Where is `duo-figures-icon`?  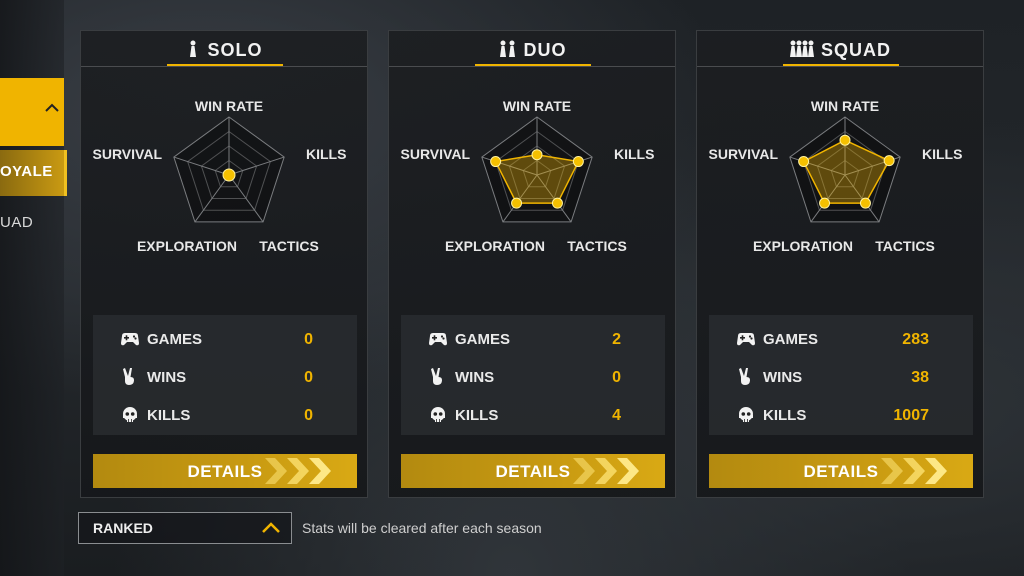 duo-figures-icon is located at coordinates (507, 48).